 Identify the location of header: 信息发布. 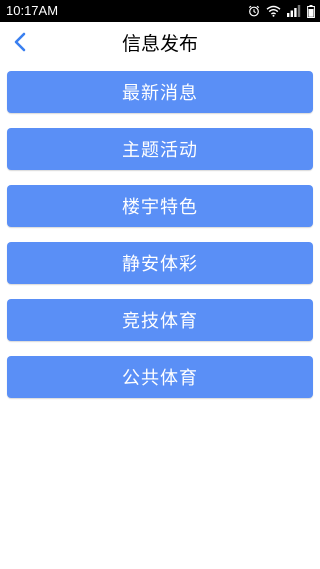
(160, 44).